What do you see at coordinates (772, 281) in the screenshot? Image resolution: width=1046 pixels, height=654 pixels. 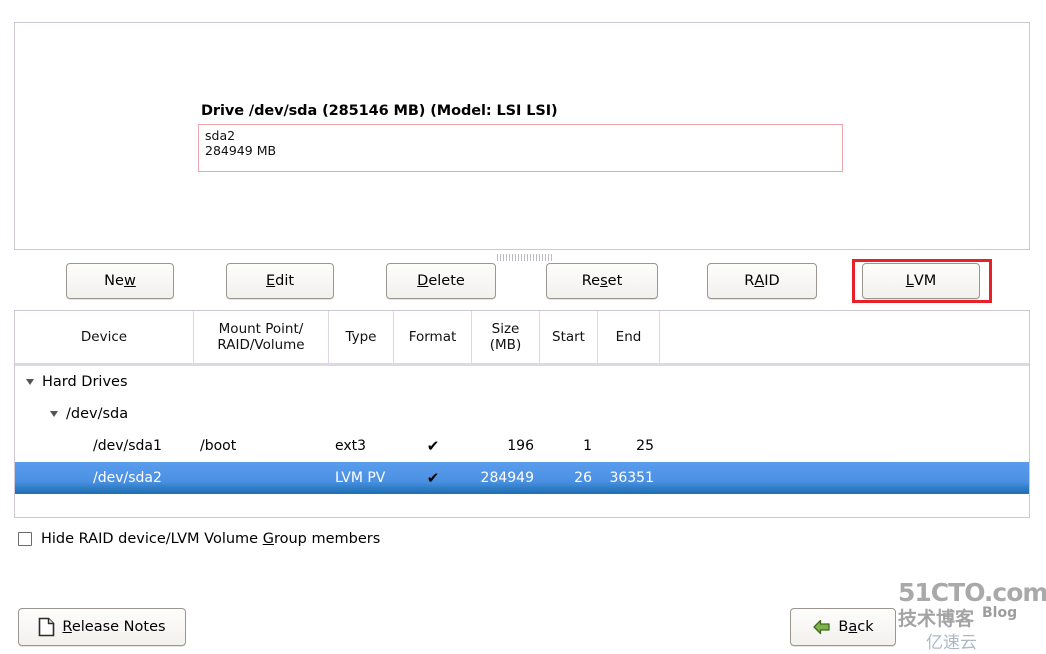 I see `raid-button-label-post: ID` at bounding box center [772, 281].